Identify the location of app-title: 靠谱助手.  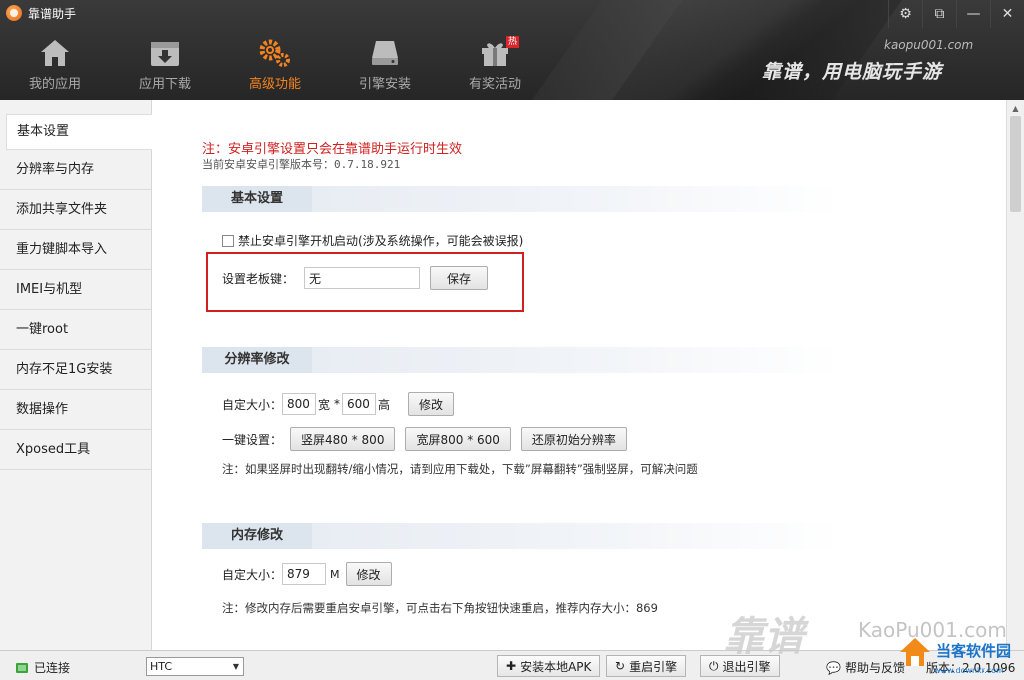
(41, 13).